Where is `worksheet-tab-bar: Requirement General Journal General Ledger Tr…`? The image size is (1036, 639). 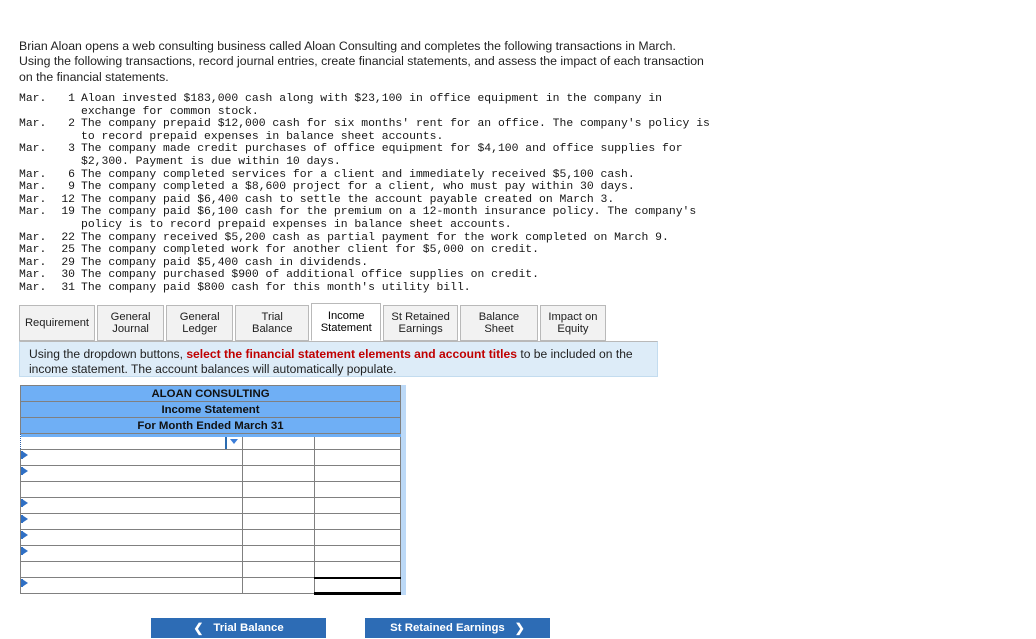
worksheet-tab-bar: Requirement General Journal General Ledger Tr… is located at coordinates (312, 322).